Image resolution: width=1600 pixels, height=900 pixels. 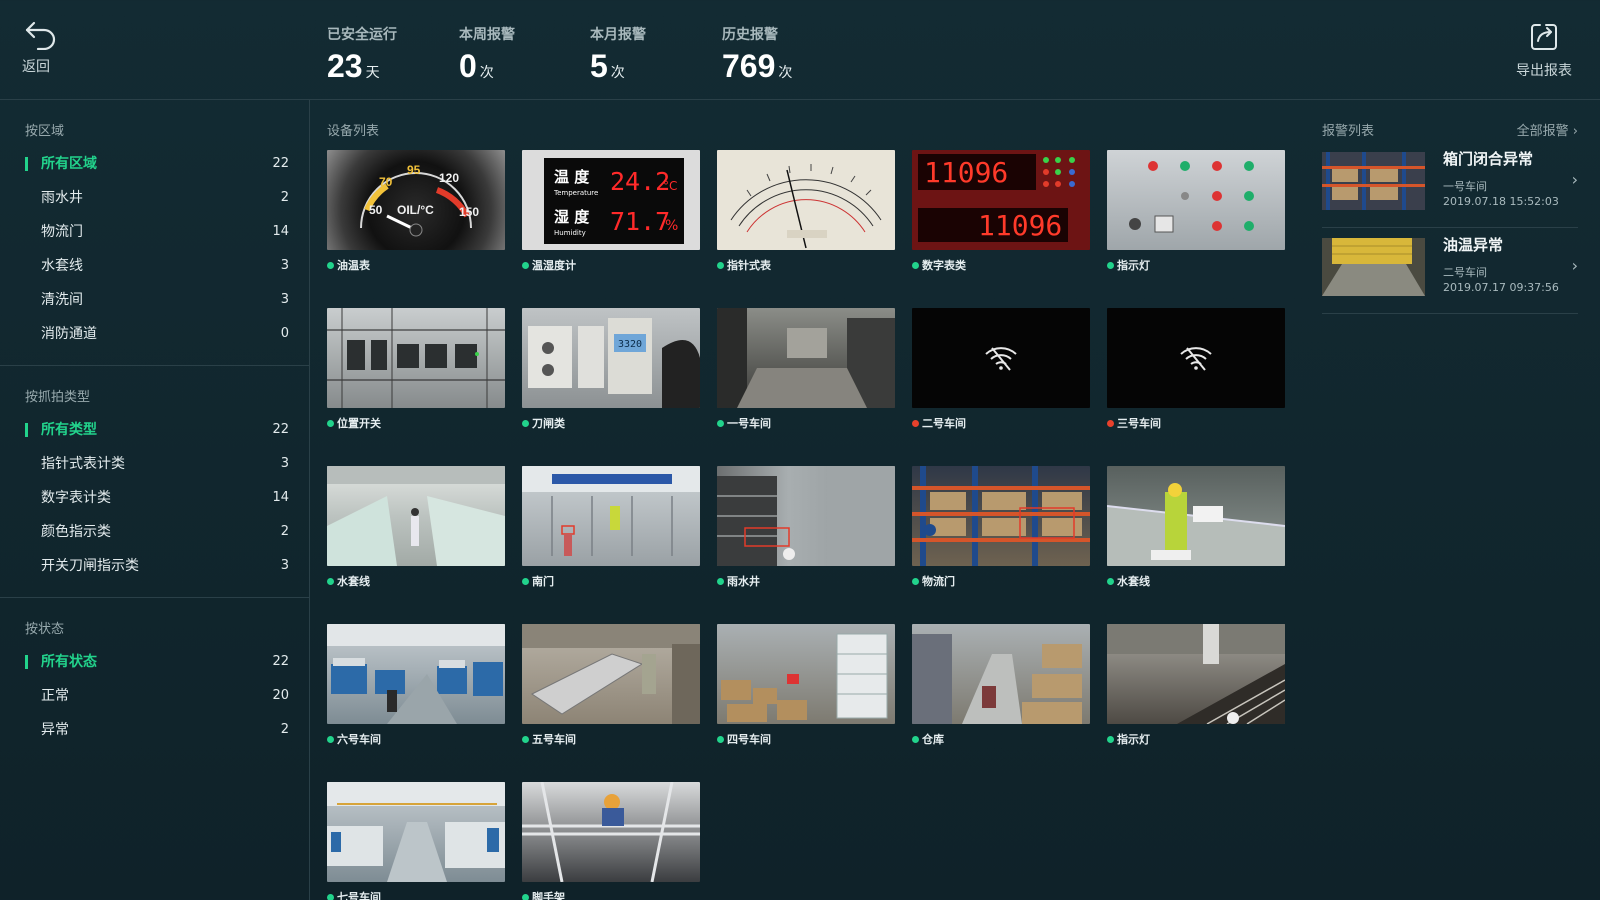 What do you see at coordinates (353, 265) in the screenshot?
I see `device-label: 油温表` at bounding box center [353, 265].